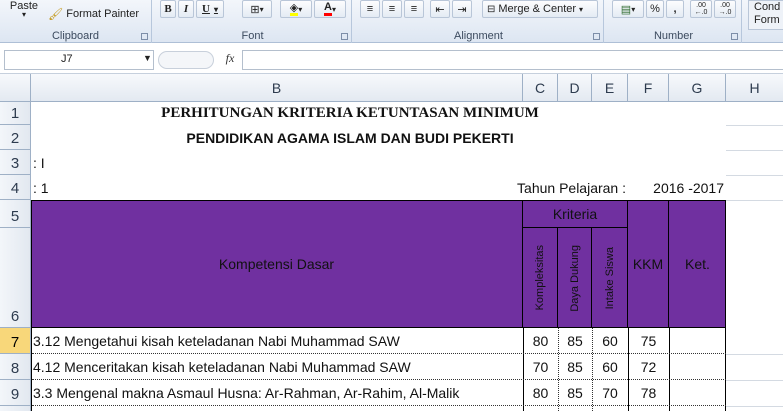 The height and width of the screenshot is (411, 783). Describe the element at coordinates (575, 278) in the screenshot. I see `header-daya-dukung: Daya Dukung` at that location.